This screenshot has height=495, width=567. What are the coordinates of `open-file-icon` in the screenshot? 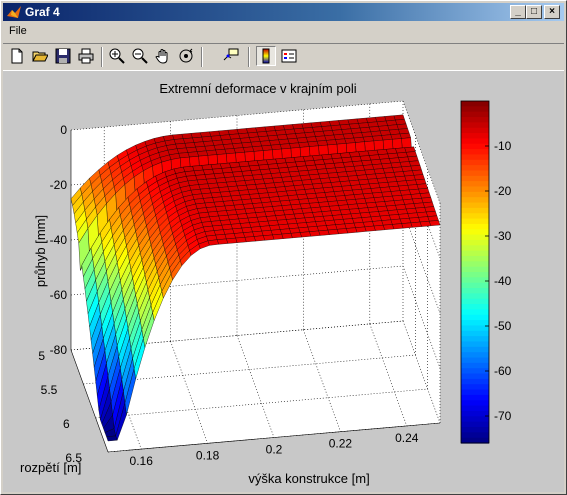 It's located at (40, 56).